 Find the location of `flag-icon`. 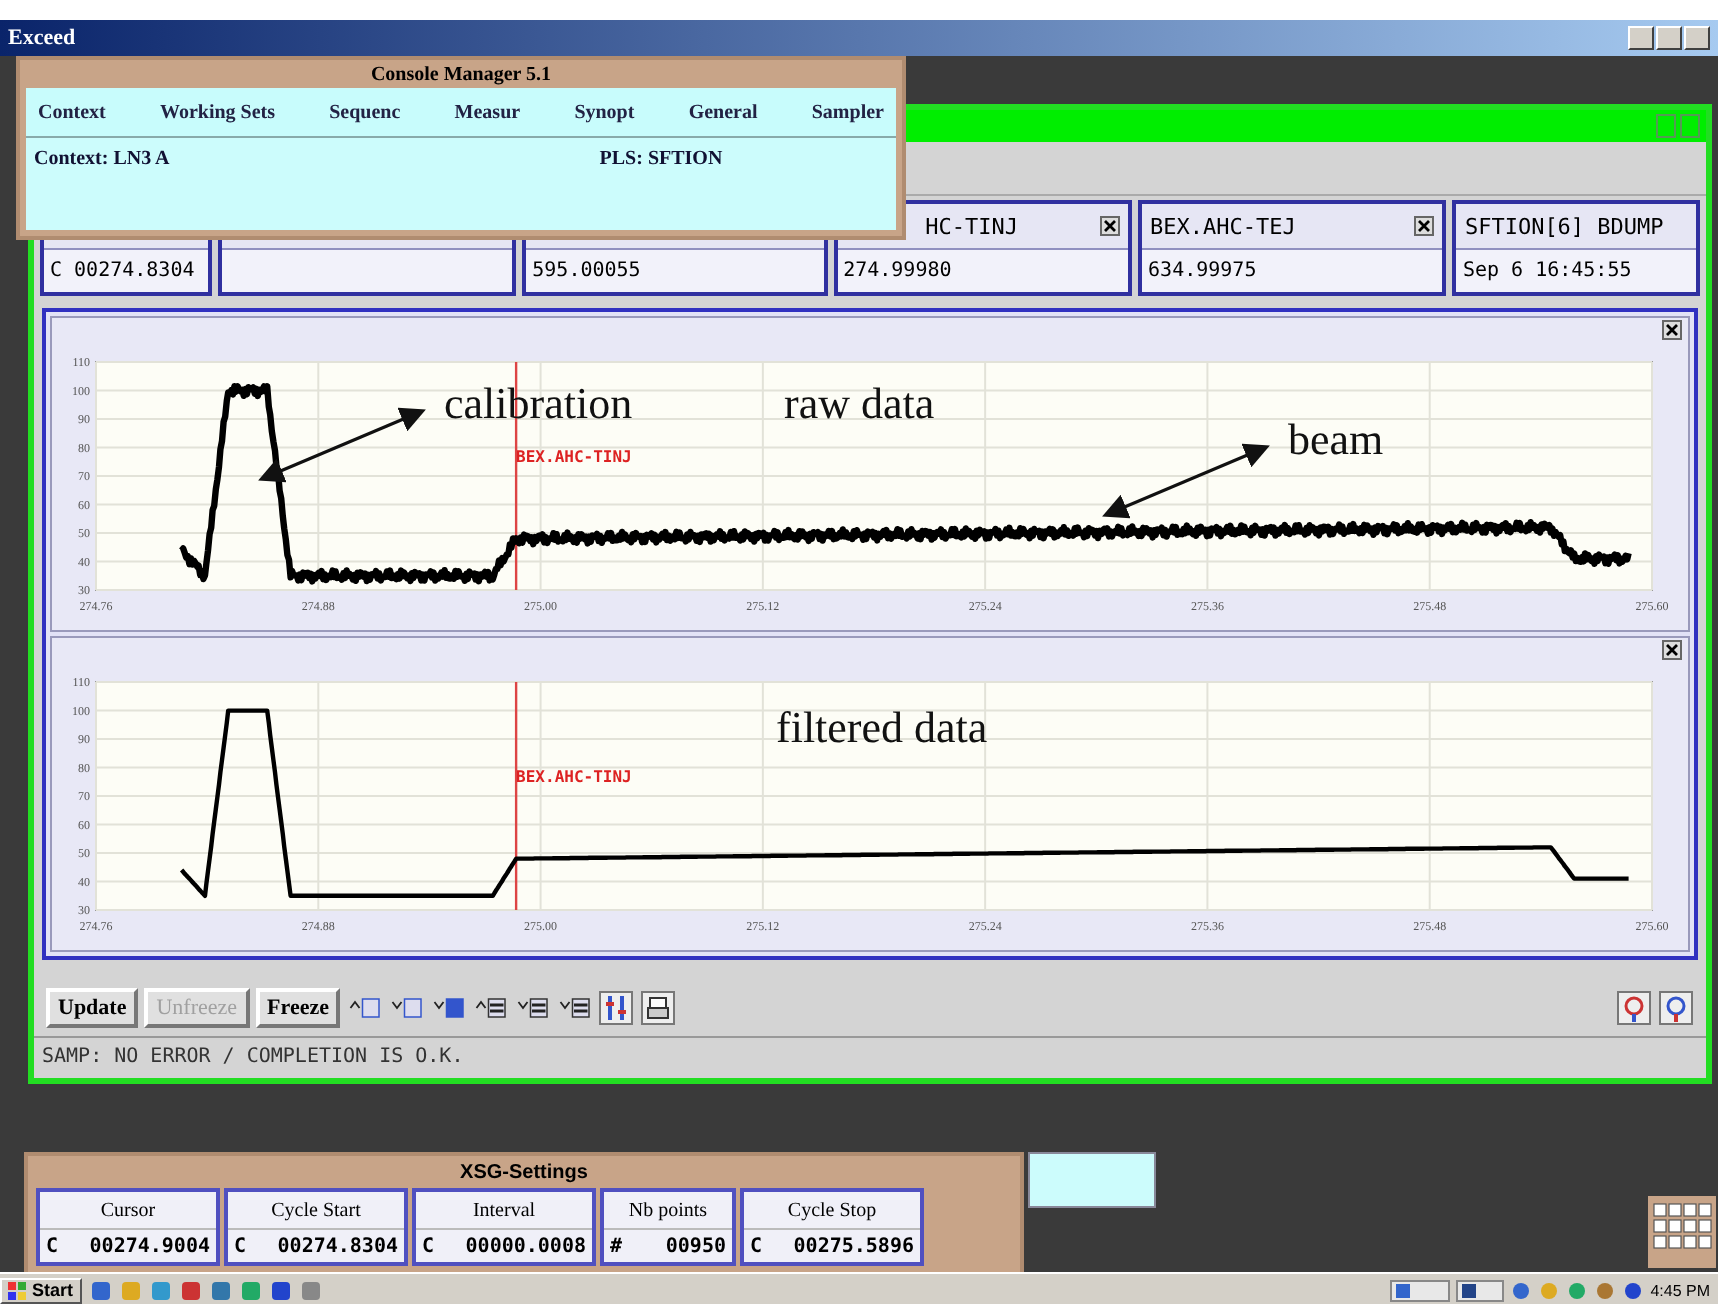

flag-icon is located at coordinates (18, 1290).